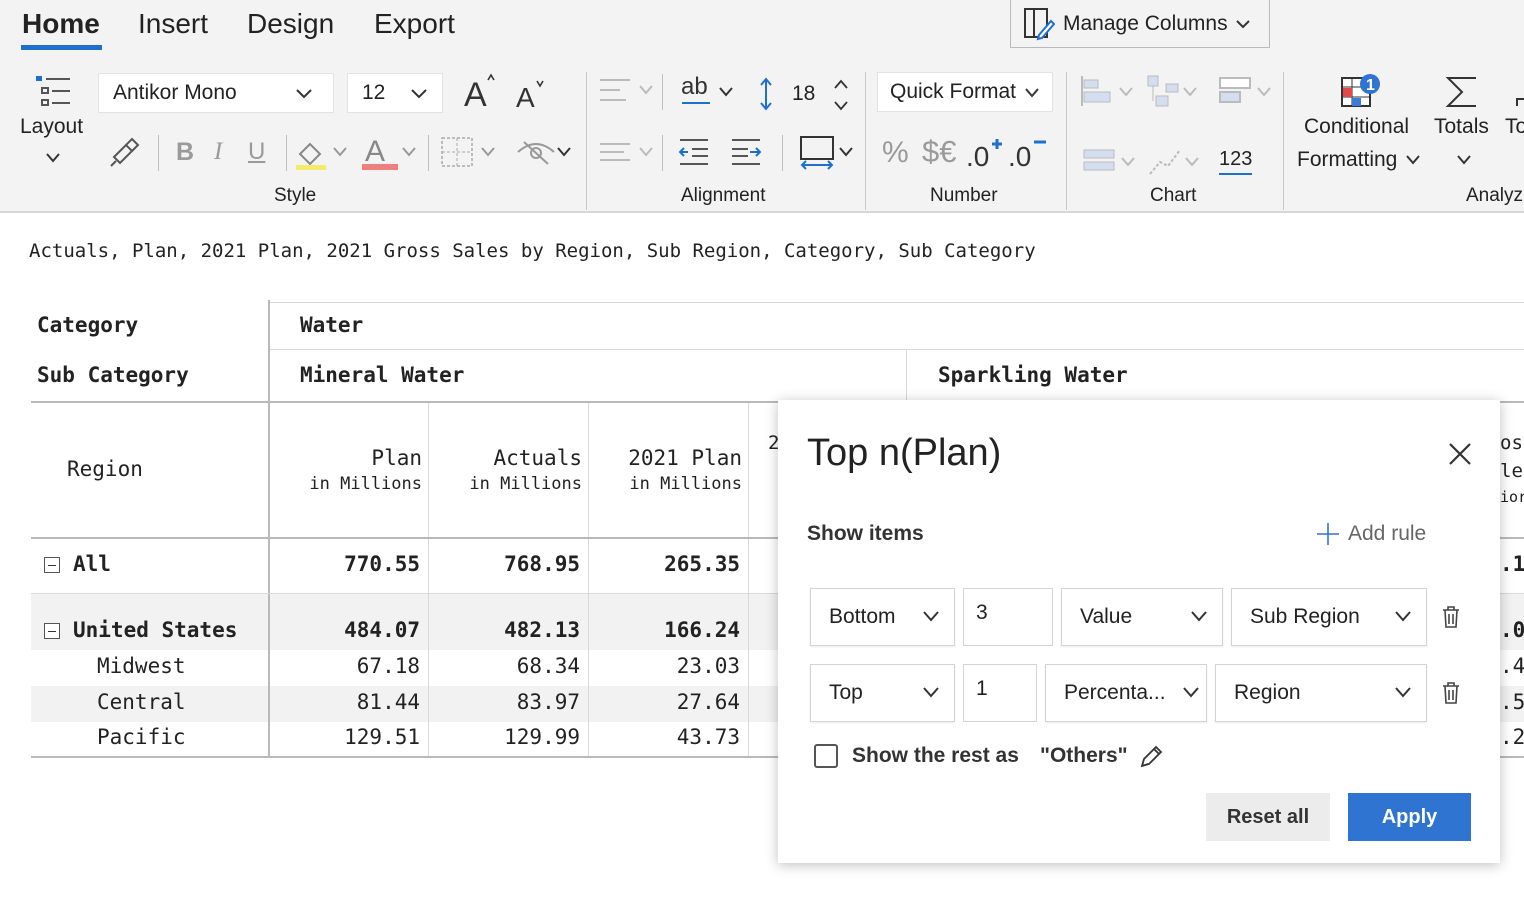 The image size is (1524, 898). What do you see at coordinates (1514, 127) in the screenshot?
I see `next-button-cutoff: To` at bounding box center [1514, 127].